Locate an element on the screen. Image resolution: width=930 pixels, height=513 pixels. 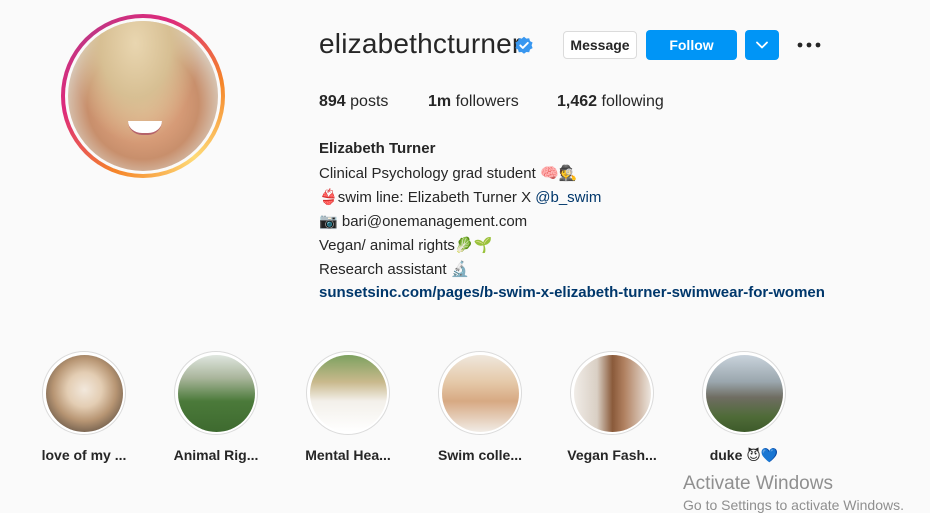
avatar-gap is located at coordinates (143, 96).